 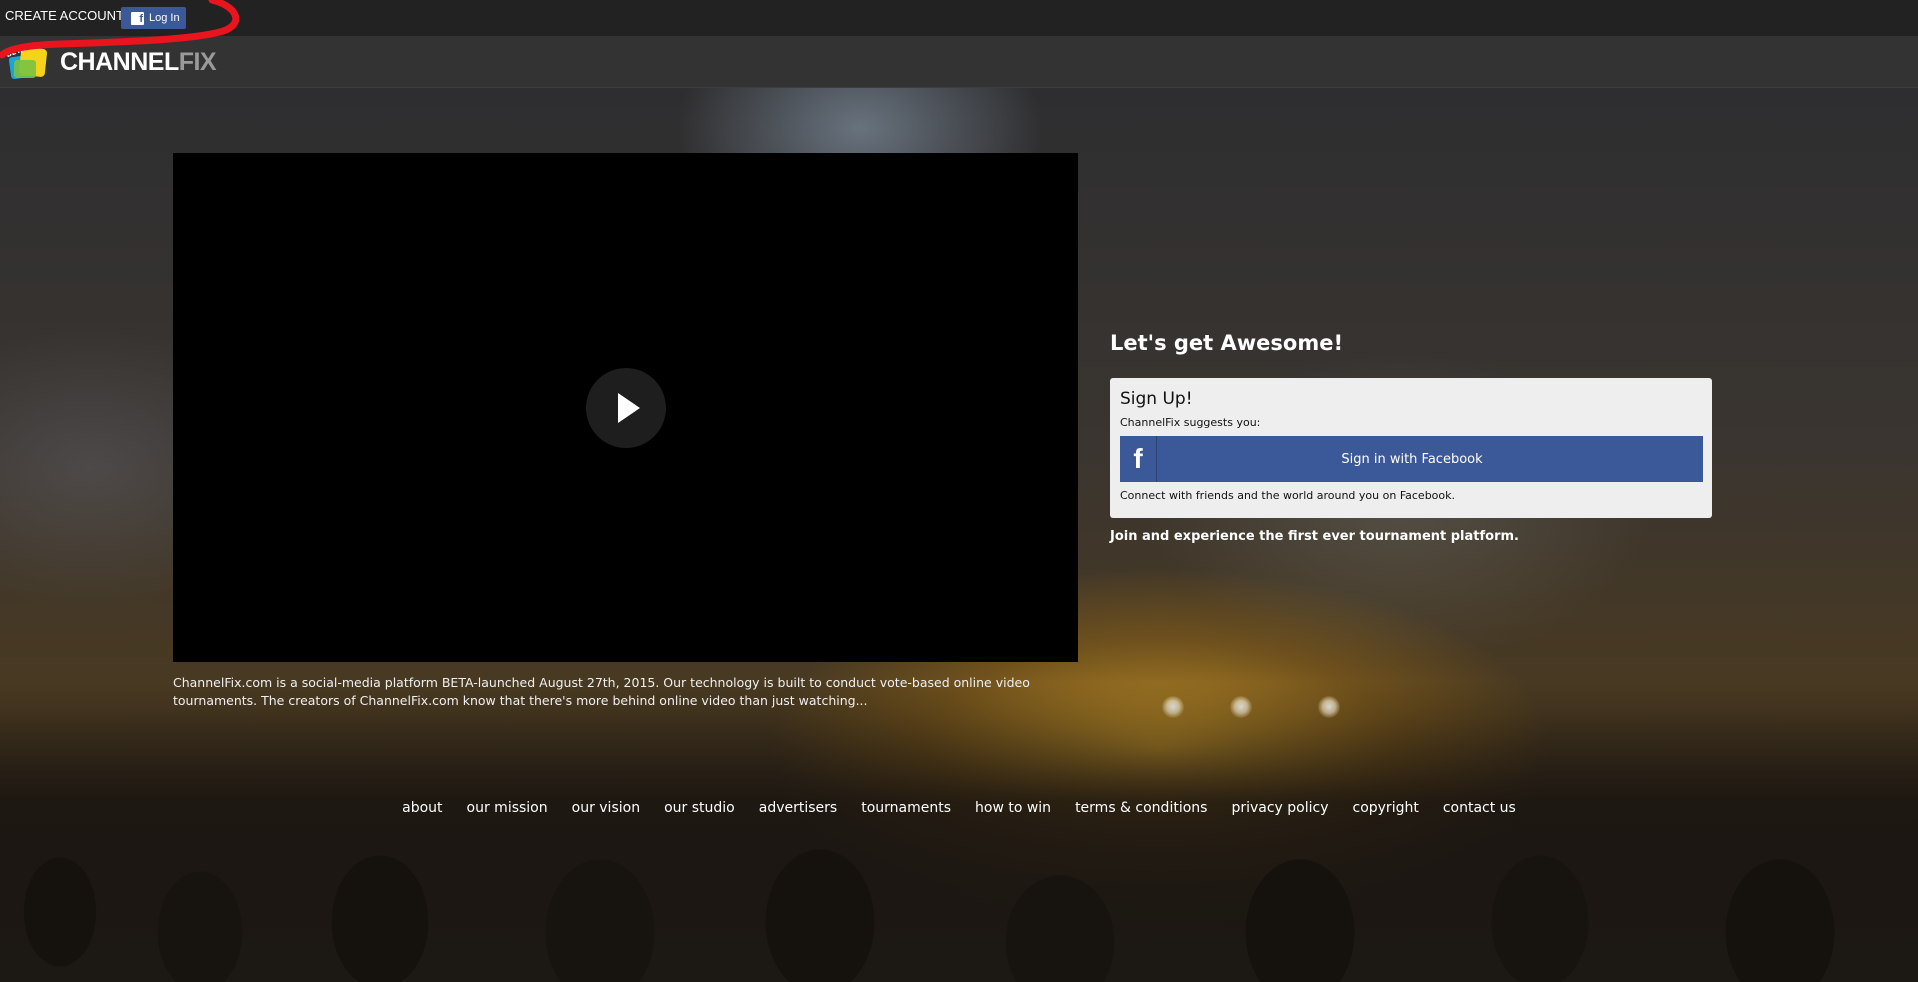 I want to click on footer-link-our-mission: our mission, so click(x=507, y=808).